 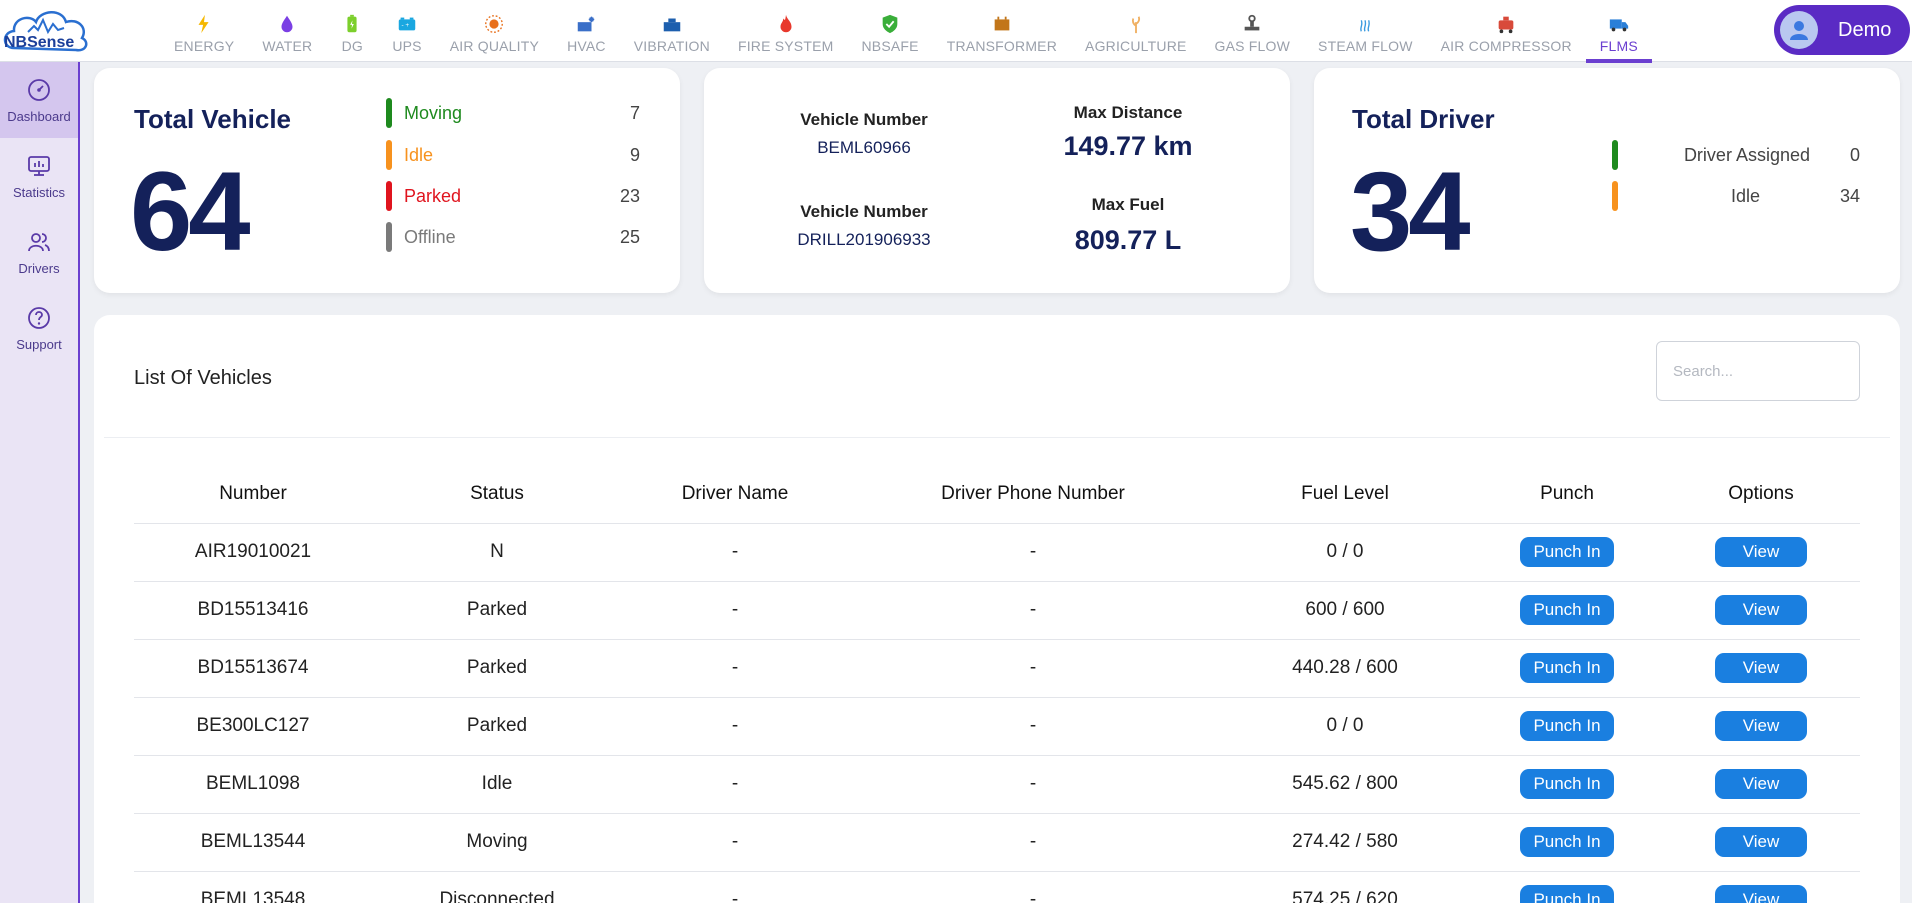 What do you see at coordinates (253, 784) in the screenshot?
I see `vehicle-number-cell: BEML1098` at bounding box center [253, 784].